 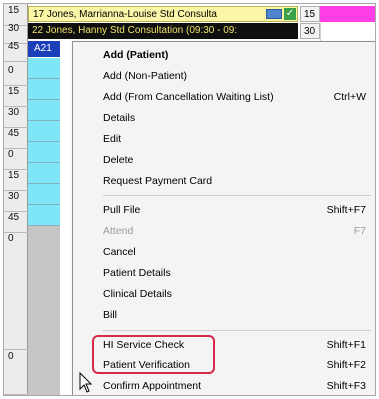 I want to click on menu-item-label: Bill, so click(x=110, y=315).